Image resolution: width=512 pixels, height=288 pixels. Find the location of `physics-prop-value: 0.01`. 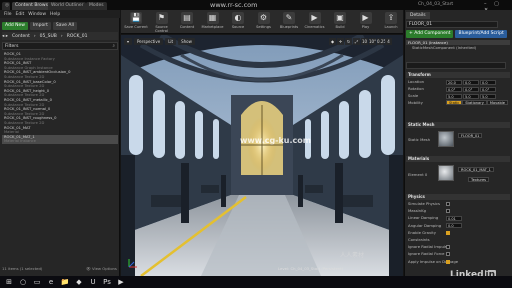

physics-prop-value: 0.01 is located at coordinates (454, 218).